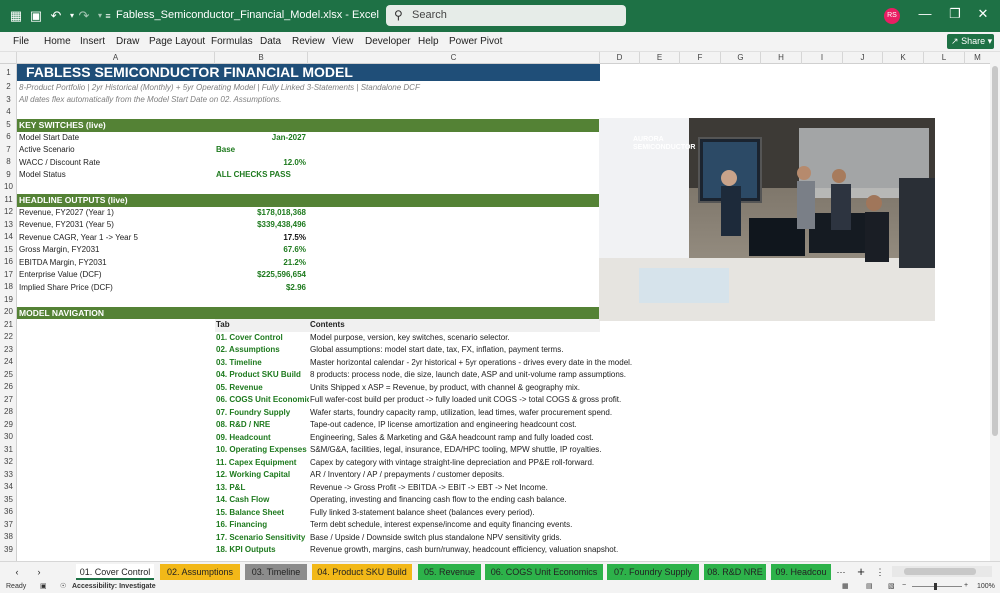 The image size is (1000, 593). I want to click on nav-tab-link: 01. Cover Control, so click(249, 338).